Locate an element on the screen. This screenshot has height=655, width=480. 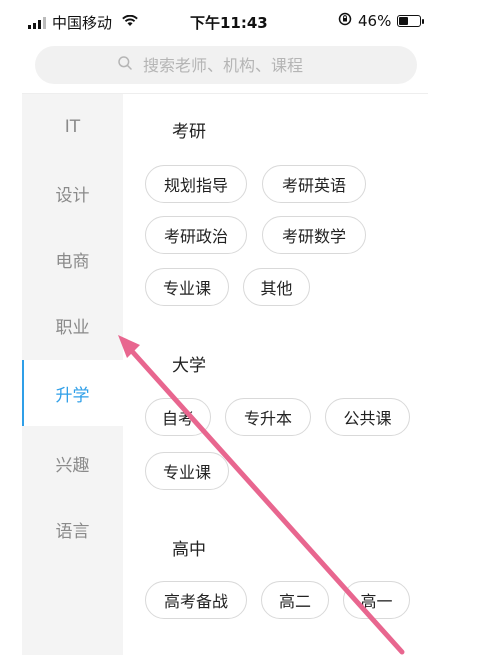
section-title: 高中 is located at coordinates (189, 550).